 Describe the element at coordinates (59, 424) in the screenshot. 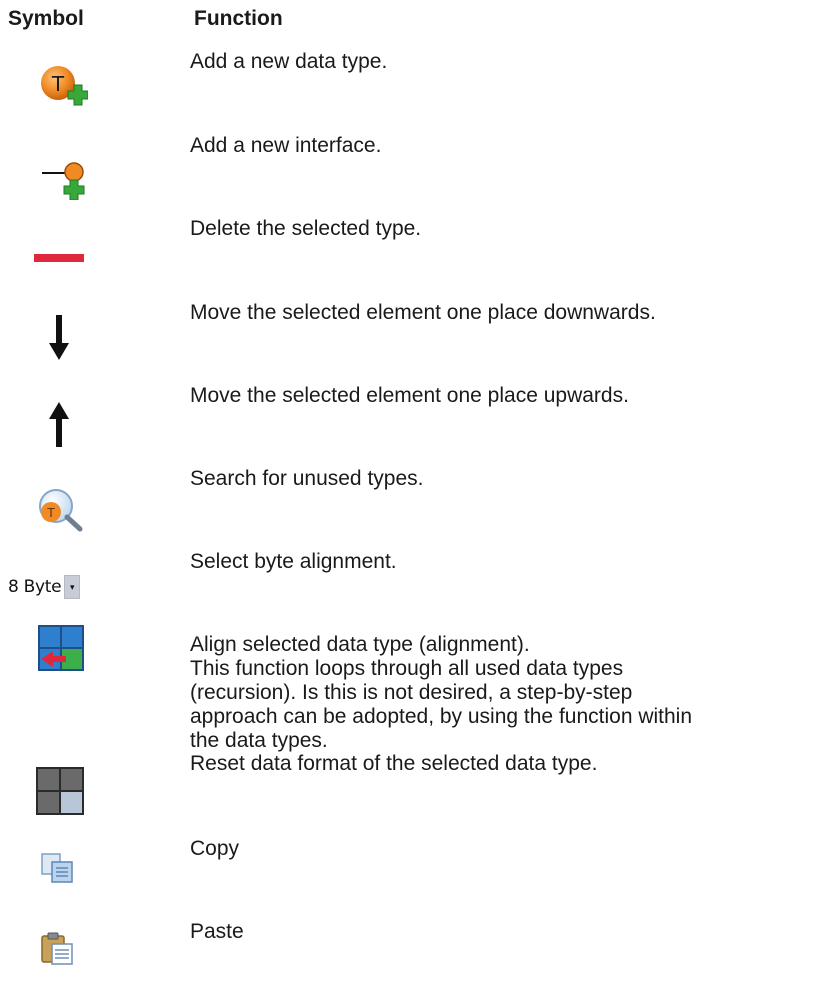

I see `arrow-up-icon` at that location.